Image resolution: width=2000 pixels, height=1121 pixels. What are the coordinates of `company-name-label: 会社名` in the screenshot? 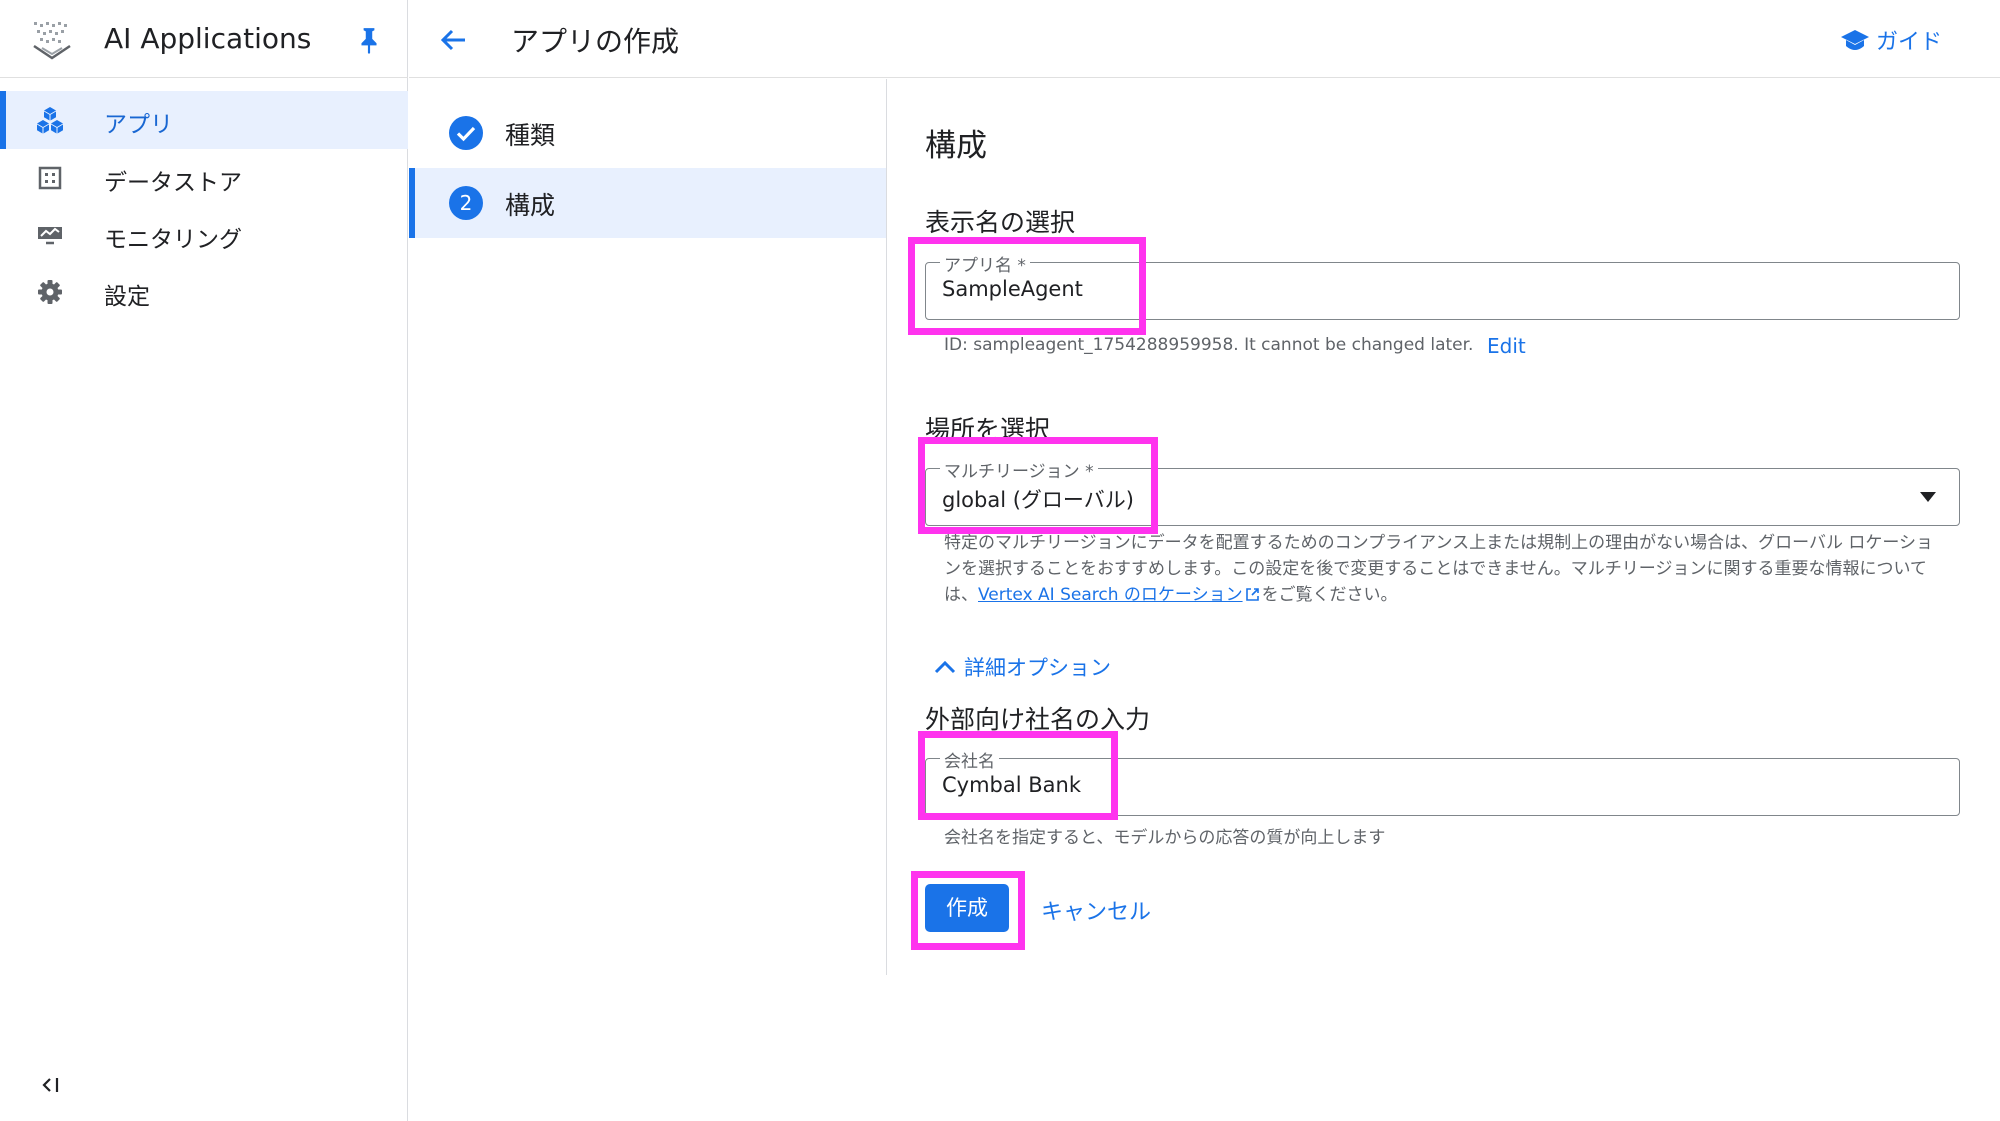 It's located at (969, 759).